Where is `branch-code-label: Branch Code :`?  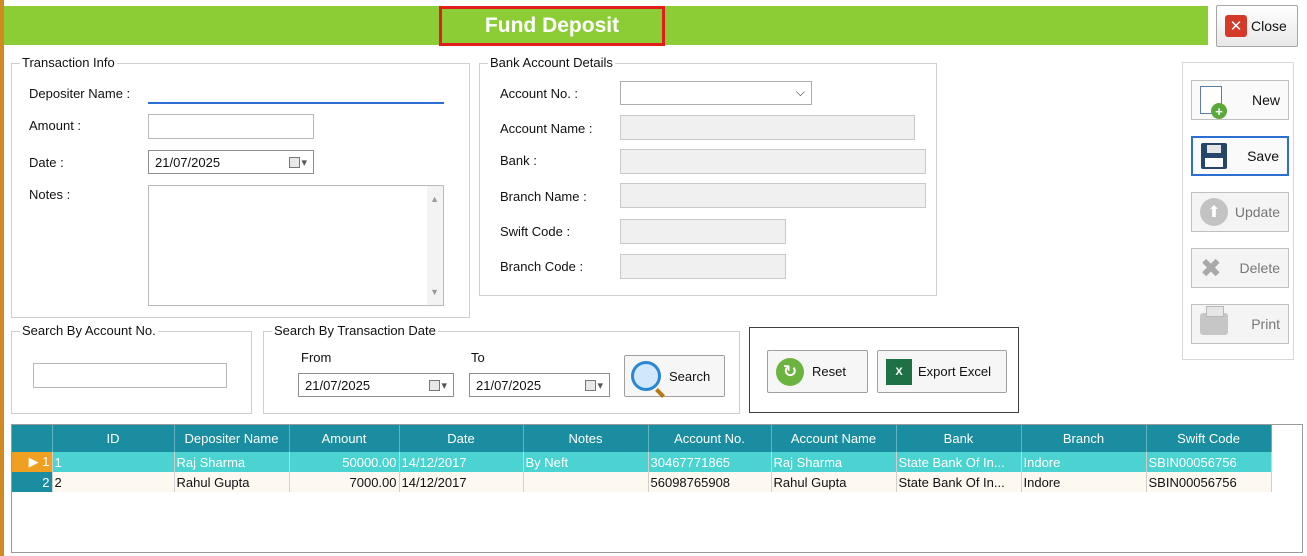
branch-code-label: Branch Code : is located at coordinates (542, 266).